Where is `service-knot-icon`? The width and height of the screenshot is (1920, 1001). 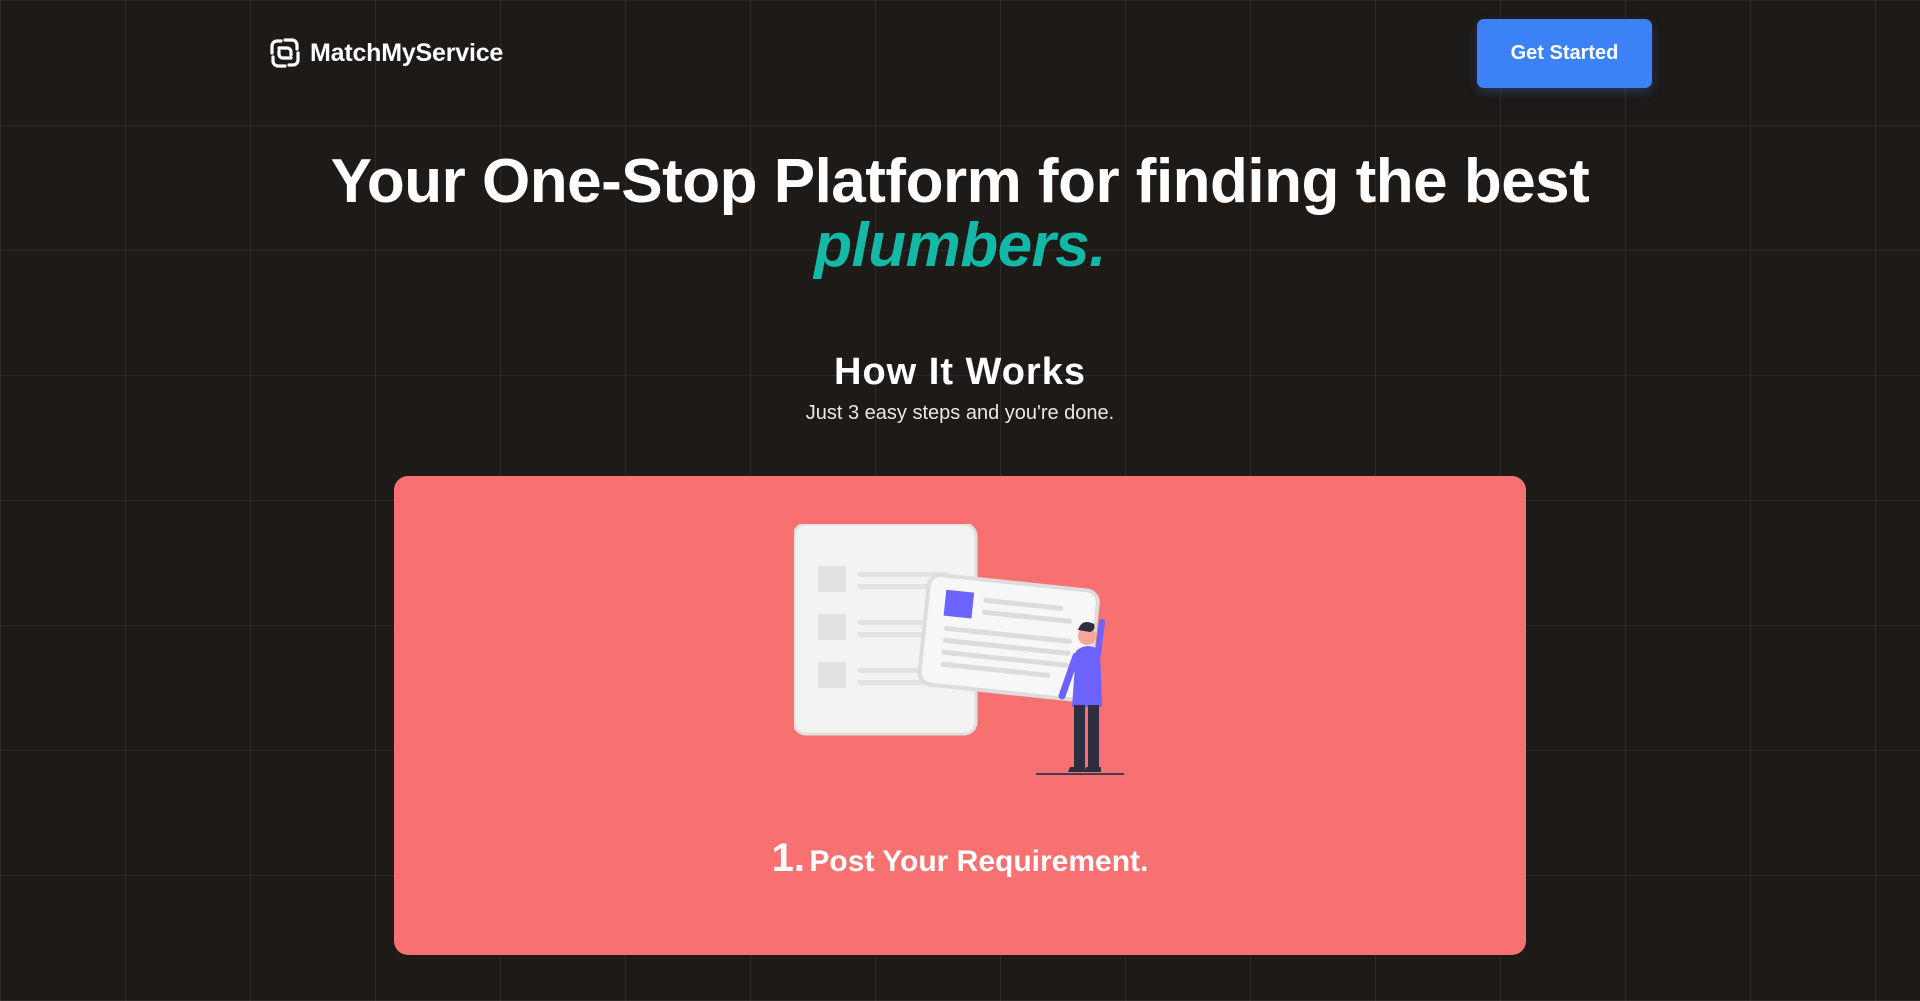
service-knot-icon is located at coordinates (285, 53).